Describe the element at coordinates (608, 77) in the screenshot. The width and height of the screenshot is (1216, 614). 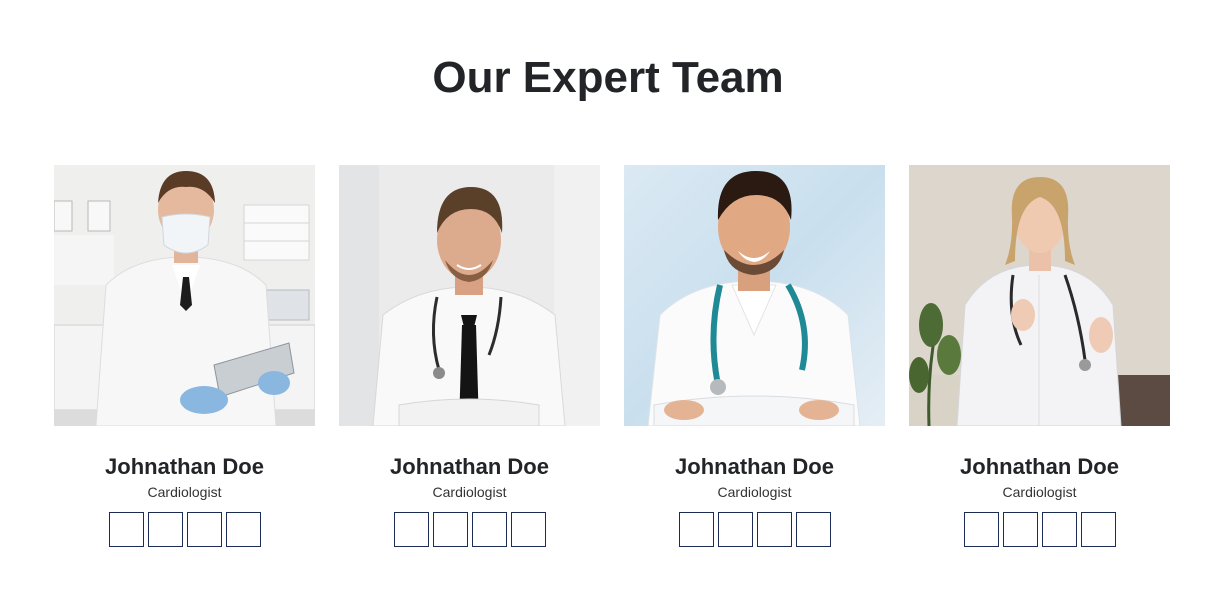
I see `section-title: Our Expert Team` at that location.